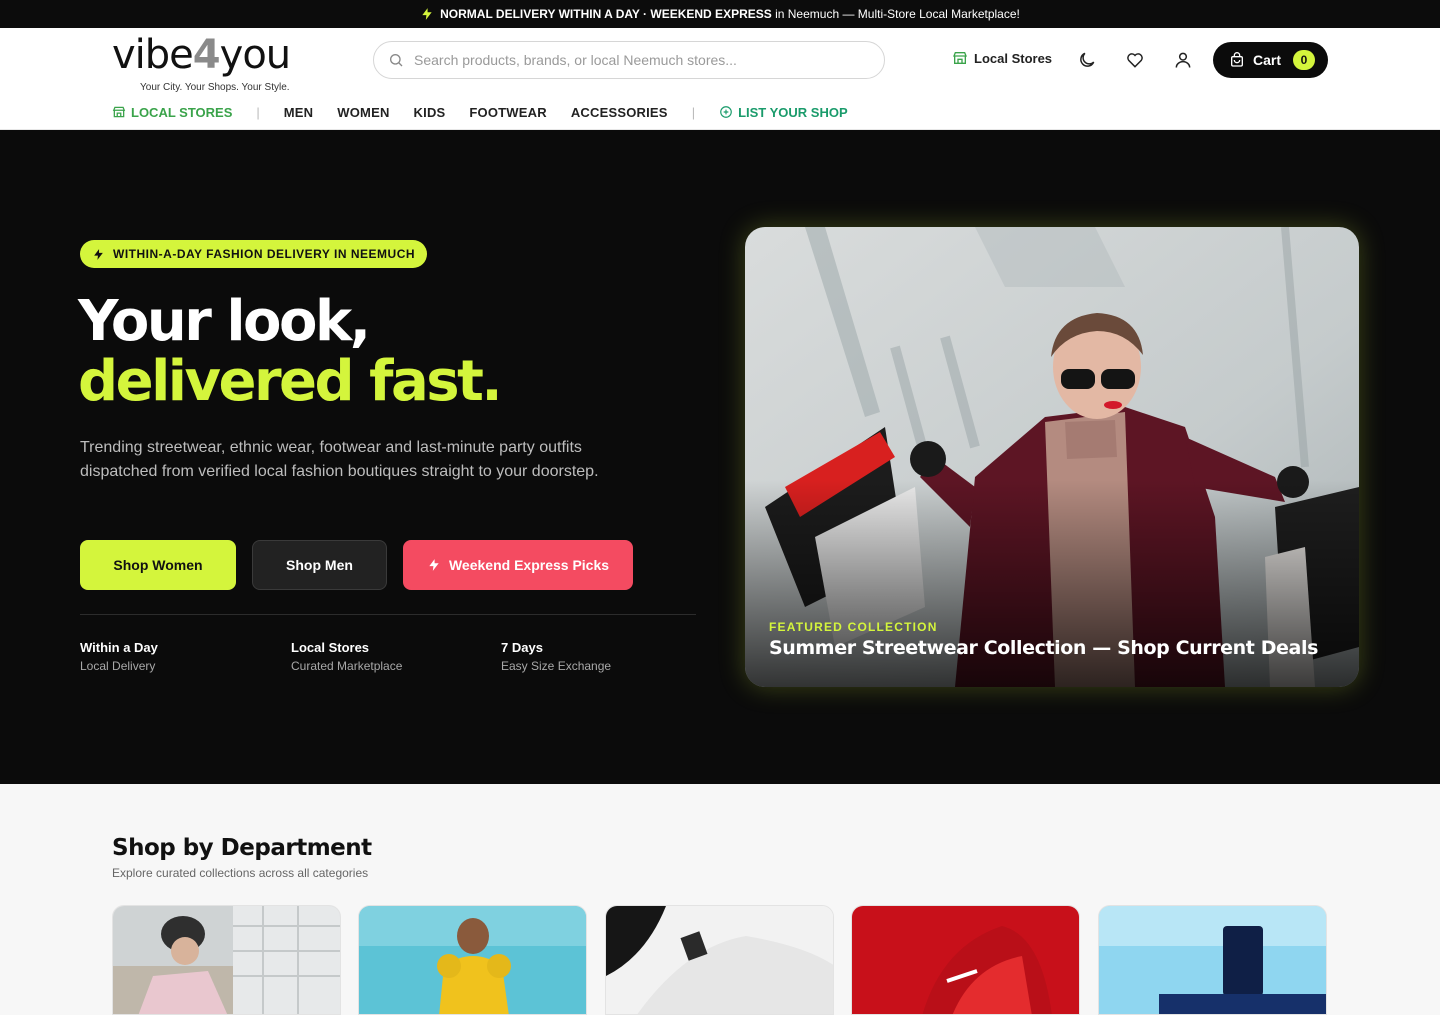 The height and width of the screenshot is (1015, 1440). I want to click on heart-icon, so click(1135, 60).